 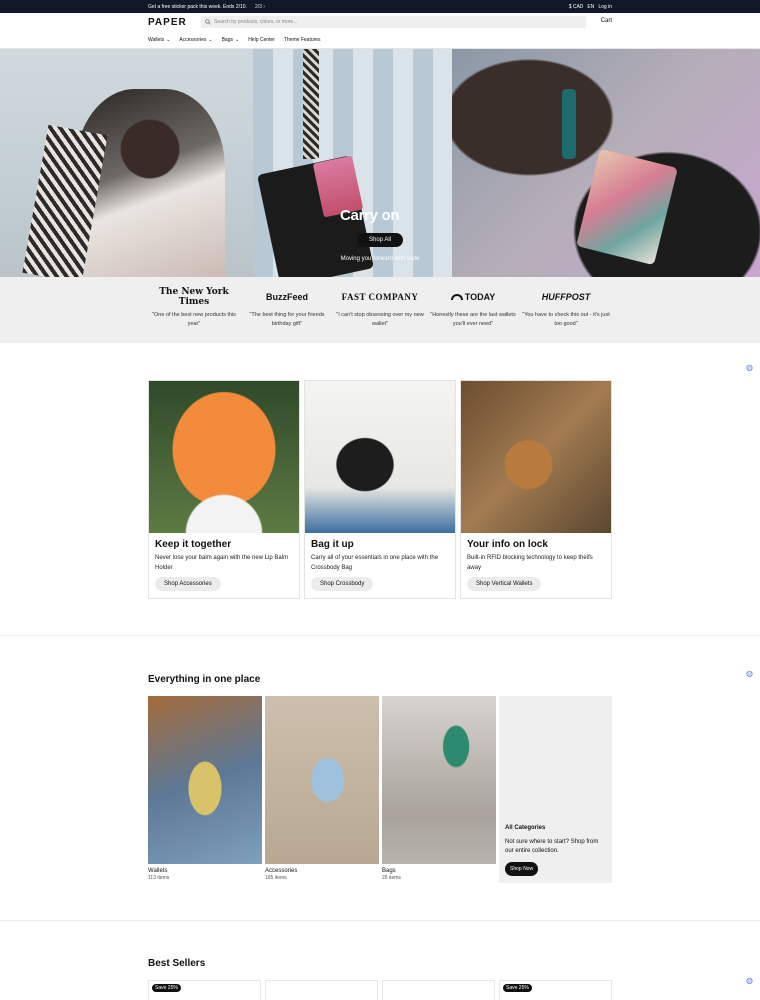 What do you see at coordinates (174, 22) in the screenshot?
I see `site-logo: PAPER` at bounding box center [174, 22].